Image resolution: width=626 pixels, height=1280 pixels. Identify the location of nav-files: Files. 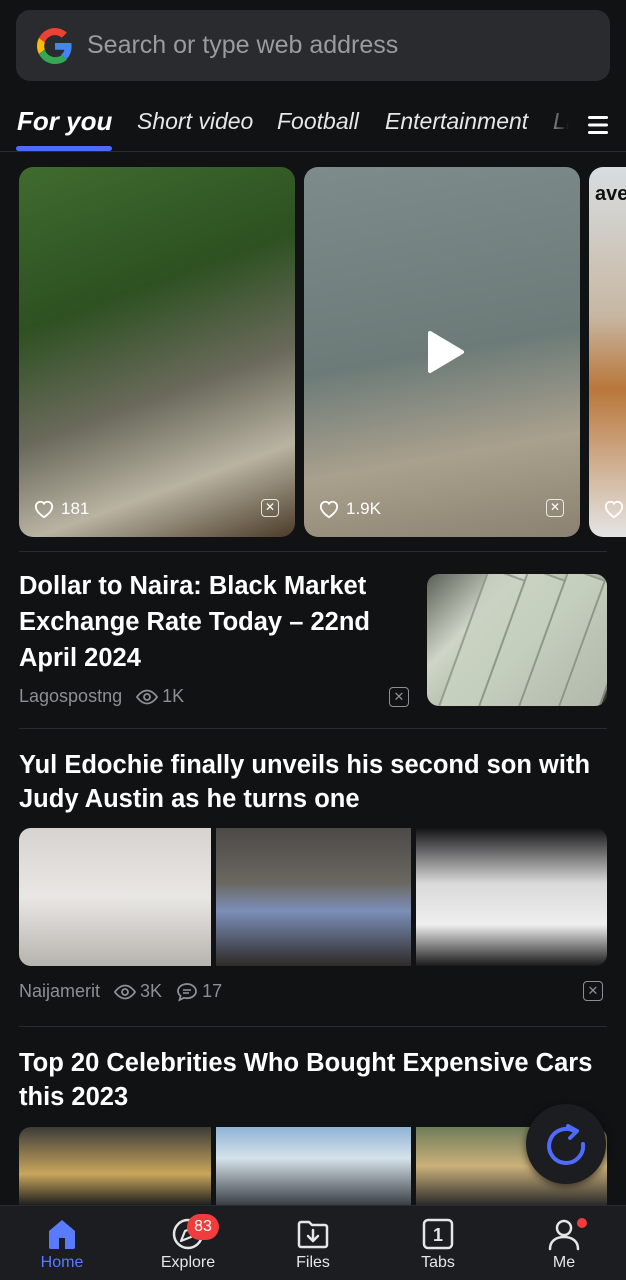
(313, 1244).